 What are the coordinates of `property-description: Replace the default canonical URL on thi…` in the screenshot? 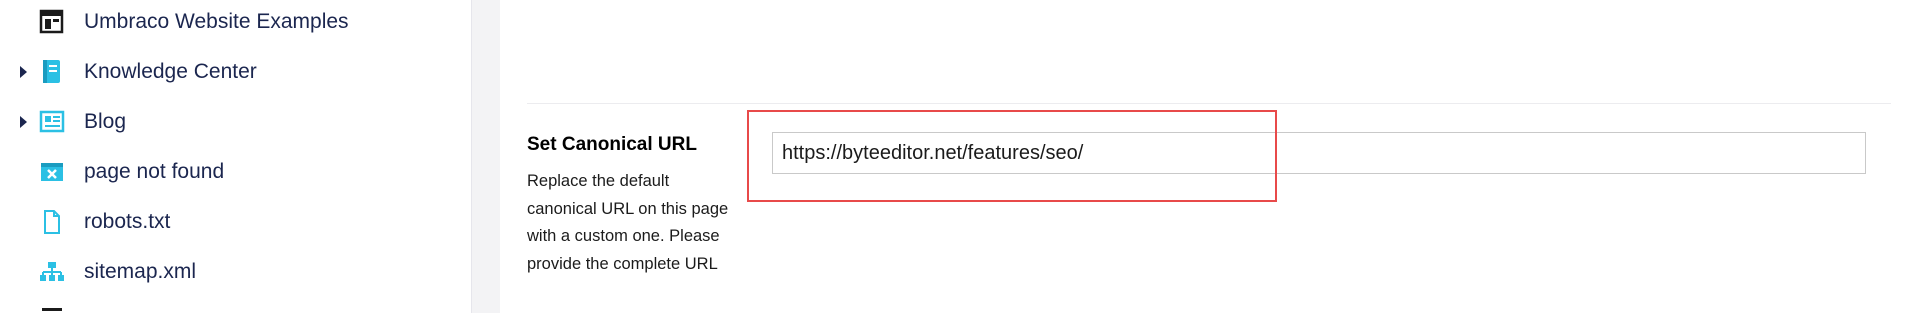 It's located at (628, 222).